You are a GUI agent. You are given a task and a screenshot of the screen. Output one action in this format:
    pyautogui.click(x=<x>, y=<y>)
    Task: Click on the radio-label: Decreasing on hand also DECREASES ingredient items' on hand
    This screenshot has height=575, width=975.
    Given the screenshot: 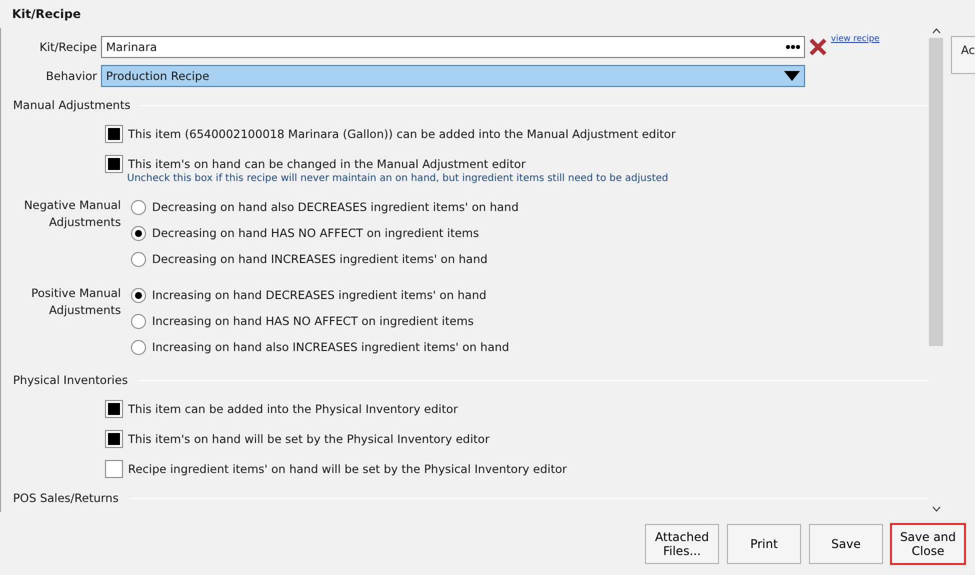 What is the action you would take?
    pyautogui.click(x=335, y=207)
    